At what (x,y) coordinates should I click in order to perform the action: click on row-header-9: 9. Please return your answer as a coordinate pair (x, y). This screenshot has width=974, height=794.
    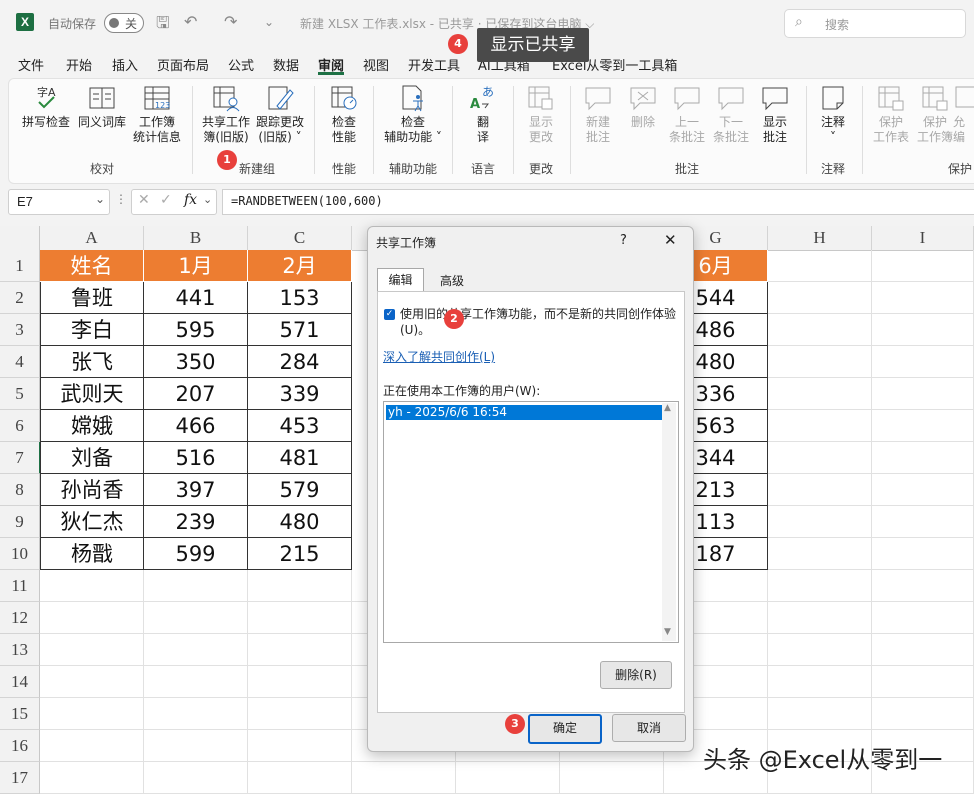
    Looking at the image, I should click on (20, 522).